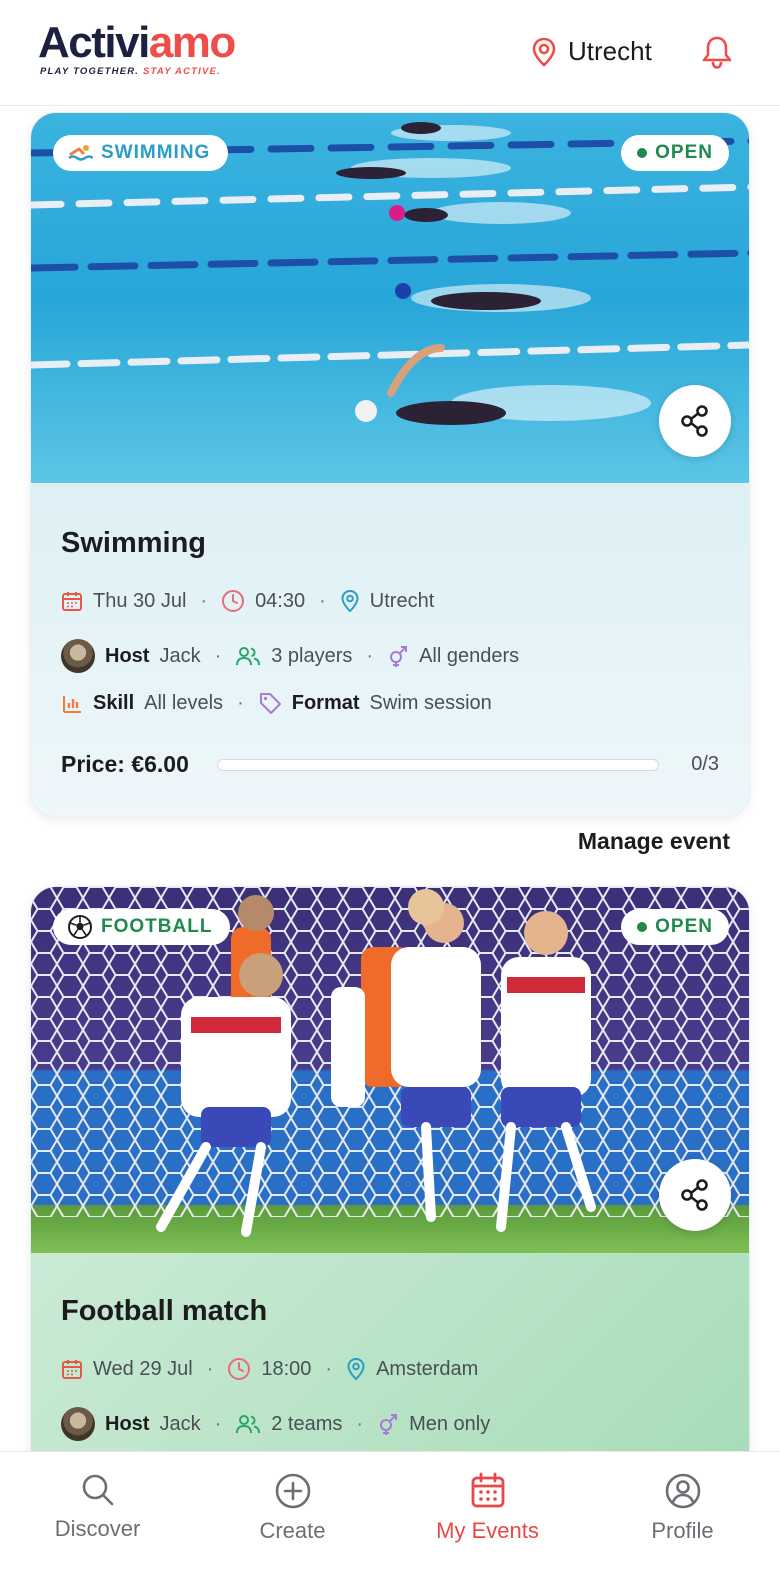  Describe the element at coordinates (164, 1311) in the screenshot. I see `event-title: Football match` at that location.